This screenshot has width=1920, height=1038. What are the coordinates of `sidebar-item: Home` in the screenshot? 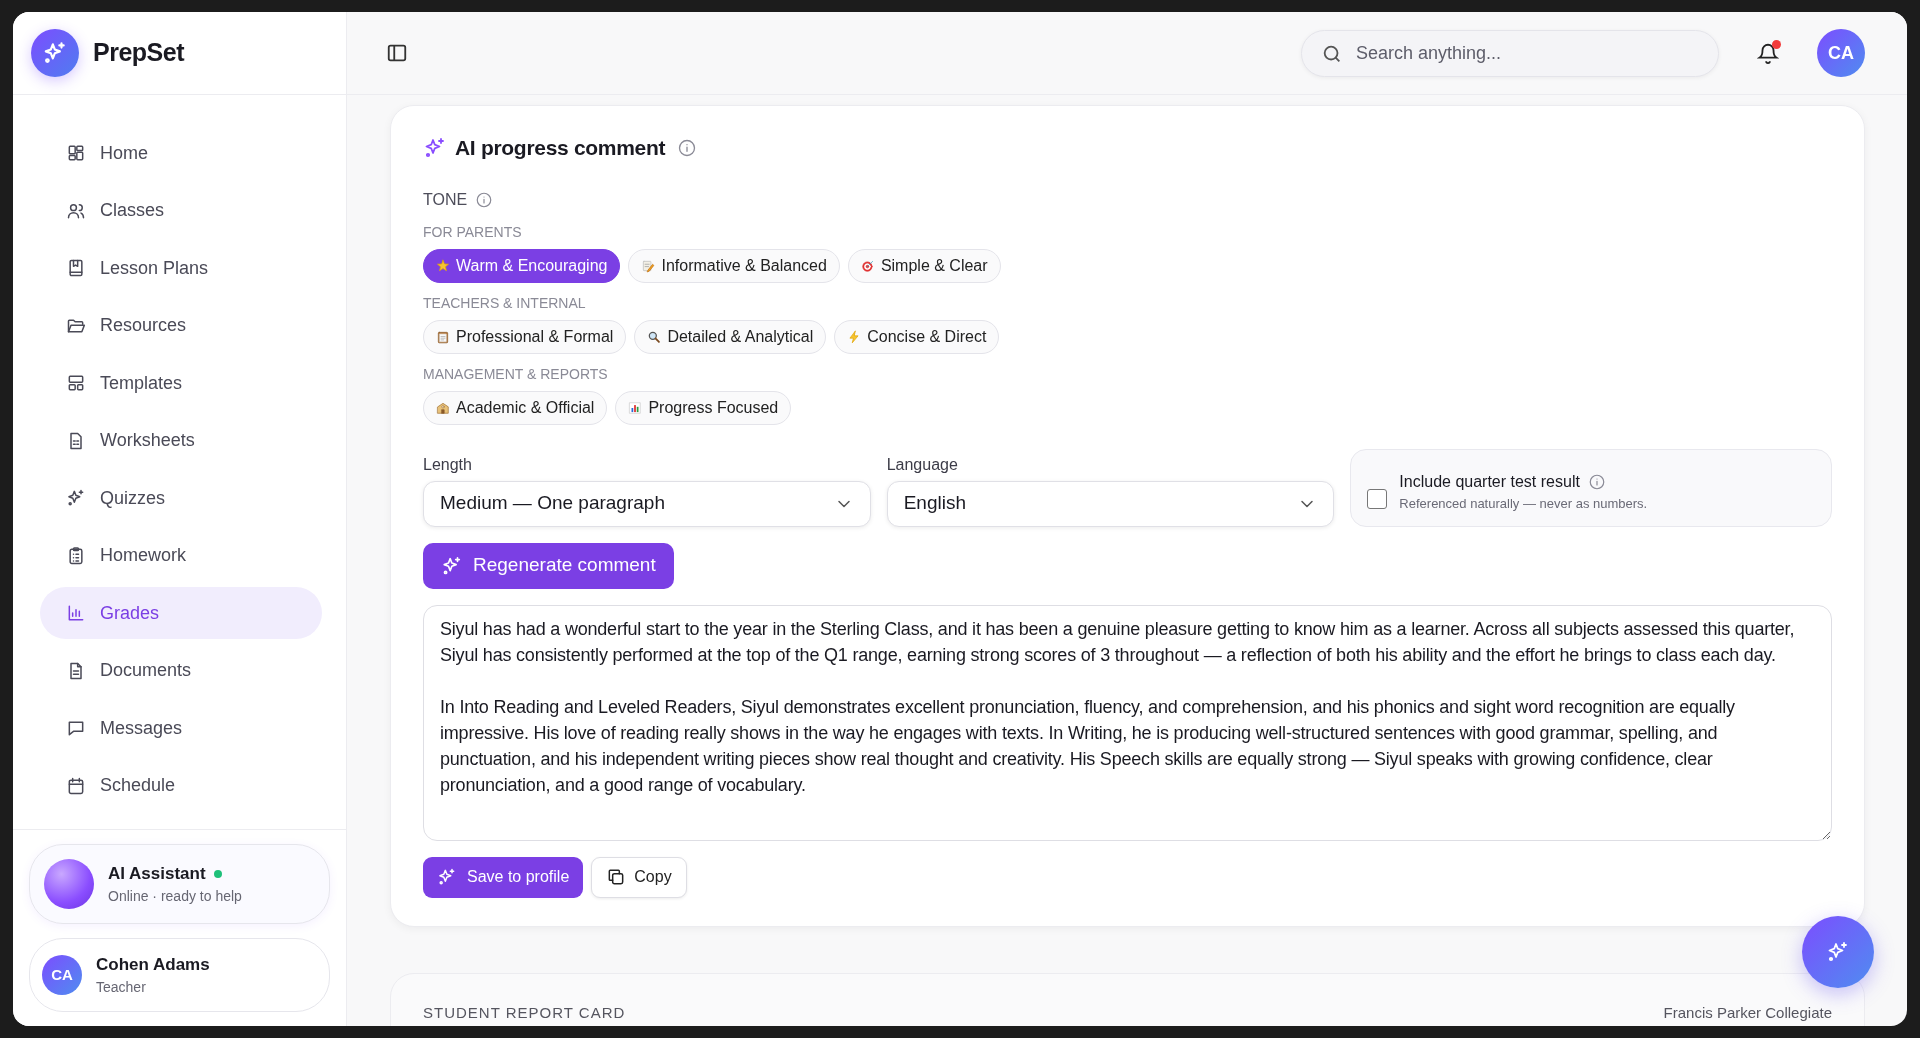 It's located at (181, 153).